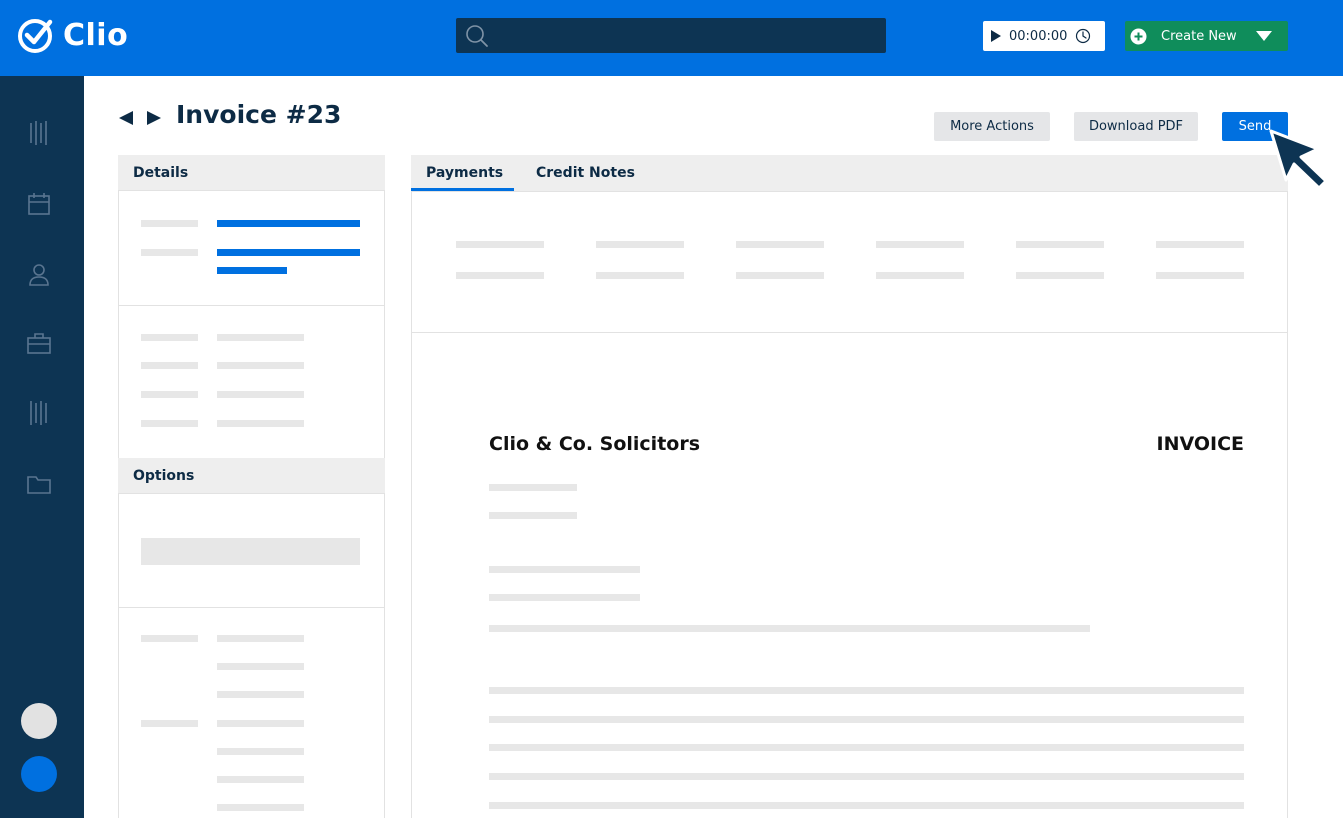 The width and height of the screenshot is (1343, 818). What do you see at coordinates (849, 173) in the screenshot?
I see `tab-bar: Payments Credit Notes` at bounding box center [849, 173].